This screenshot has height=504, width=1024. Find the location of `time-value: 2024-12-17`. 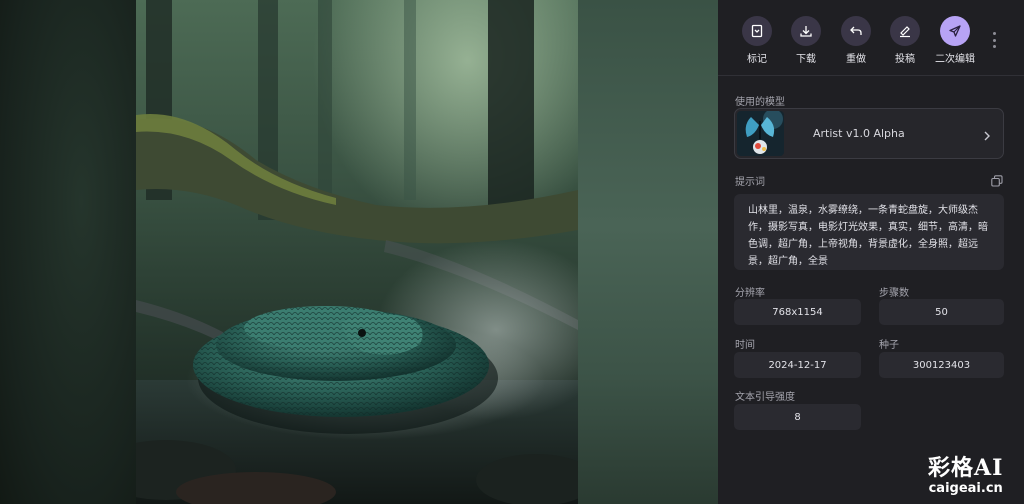

time-value: 2024-12-17 is located at coordinates (797, 365).